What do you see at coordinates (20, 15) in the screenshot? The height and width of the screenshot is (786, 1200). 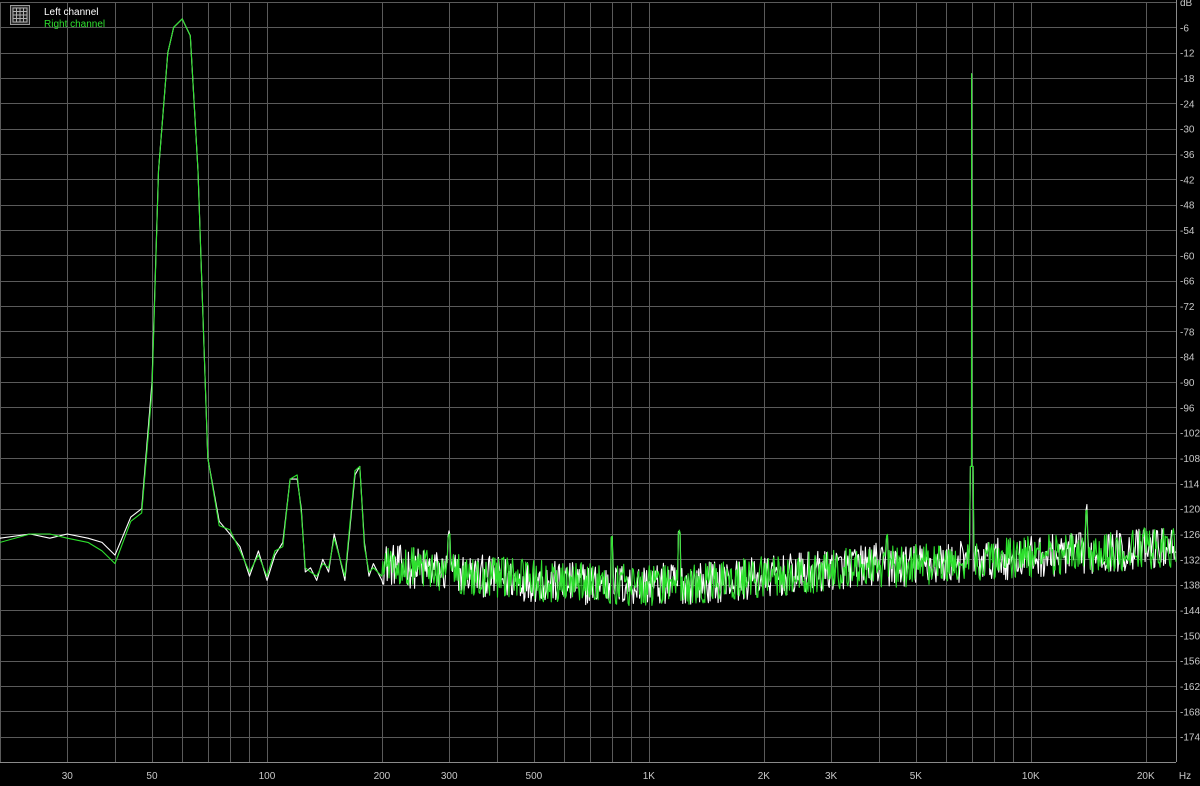 I see `grid-icon` at bounding box center [20, 15].